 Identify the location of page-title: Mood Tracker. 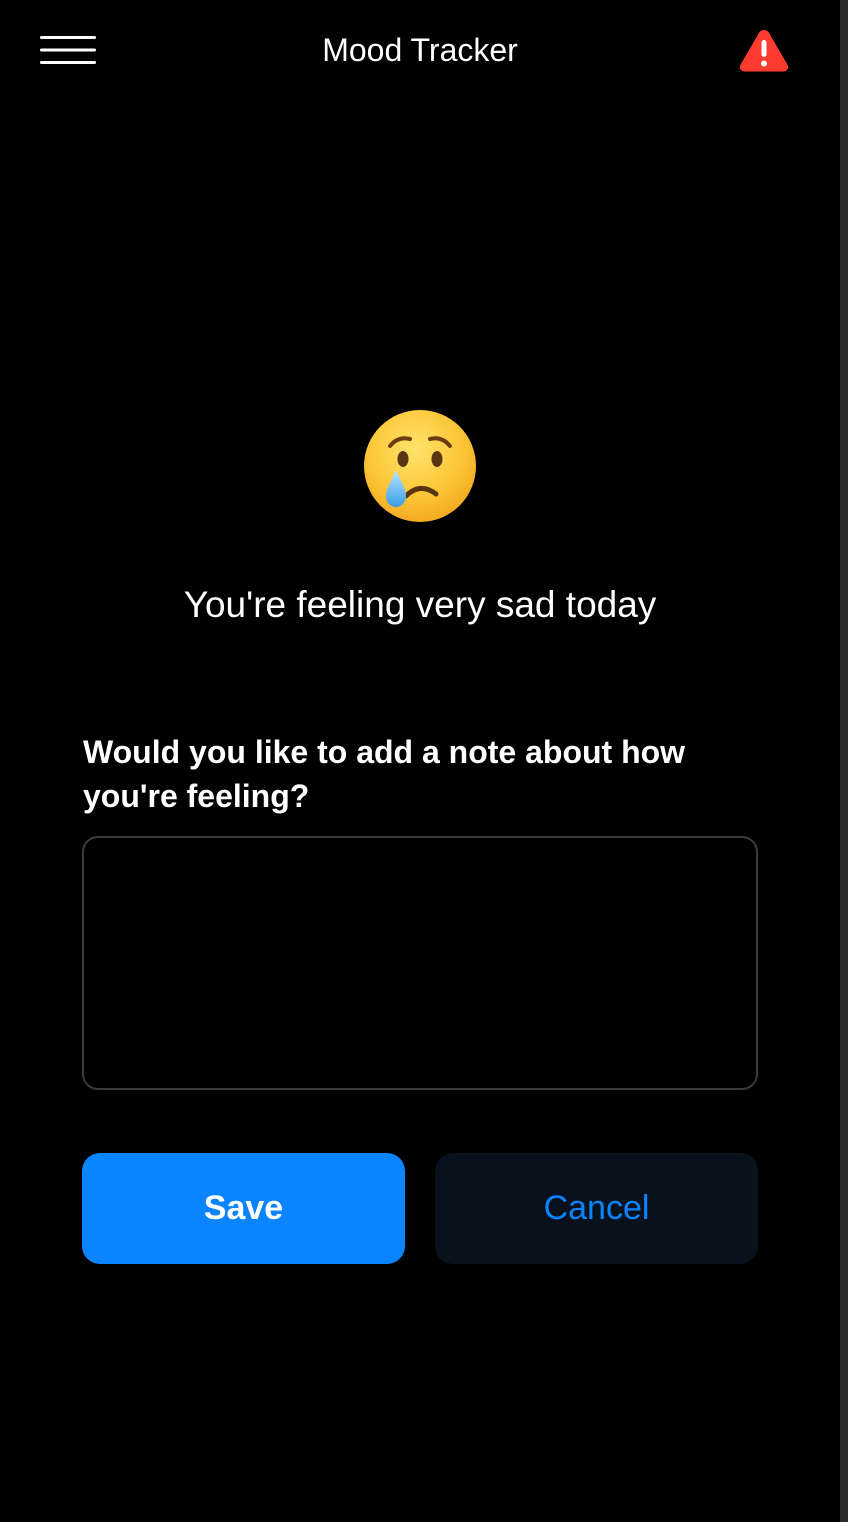
(420, 50).